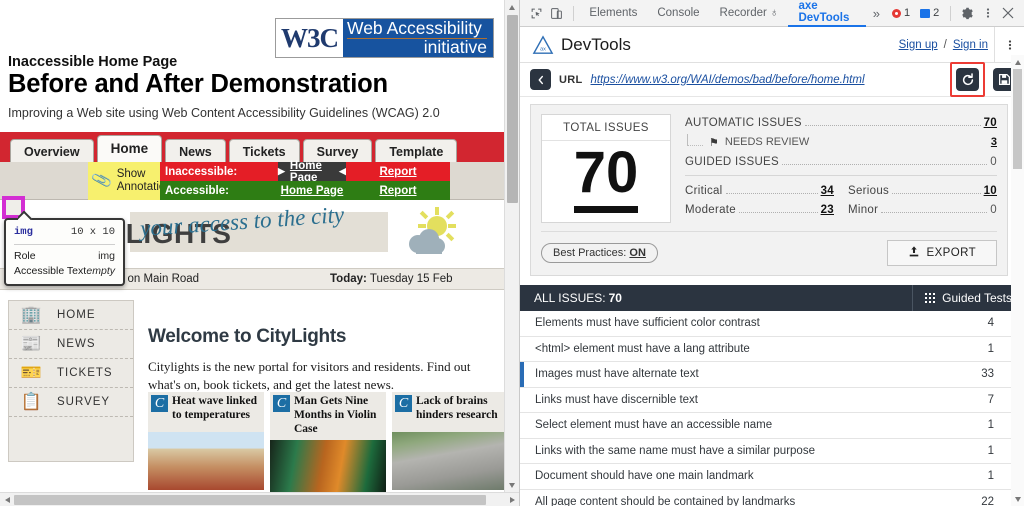 The width and height of the screenshot is (1024, 506). I want to click on guided-tests-button: Guided Tests, so click(967, 298).